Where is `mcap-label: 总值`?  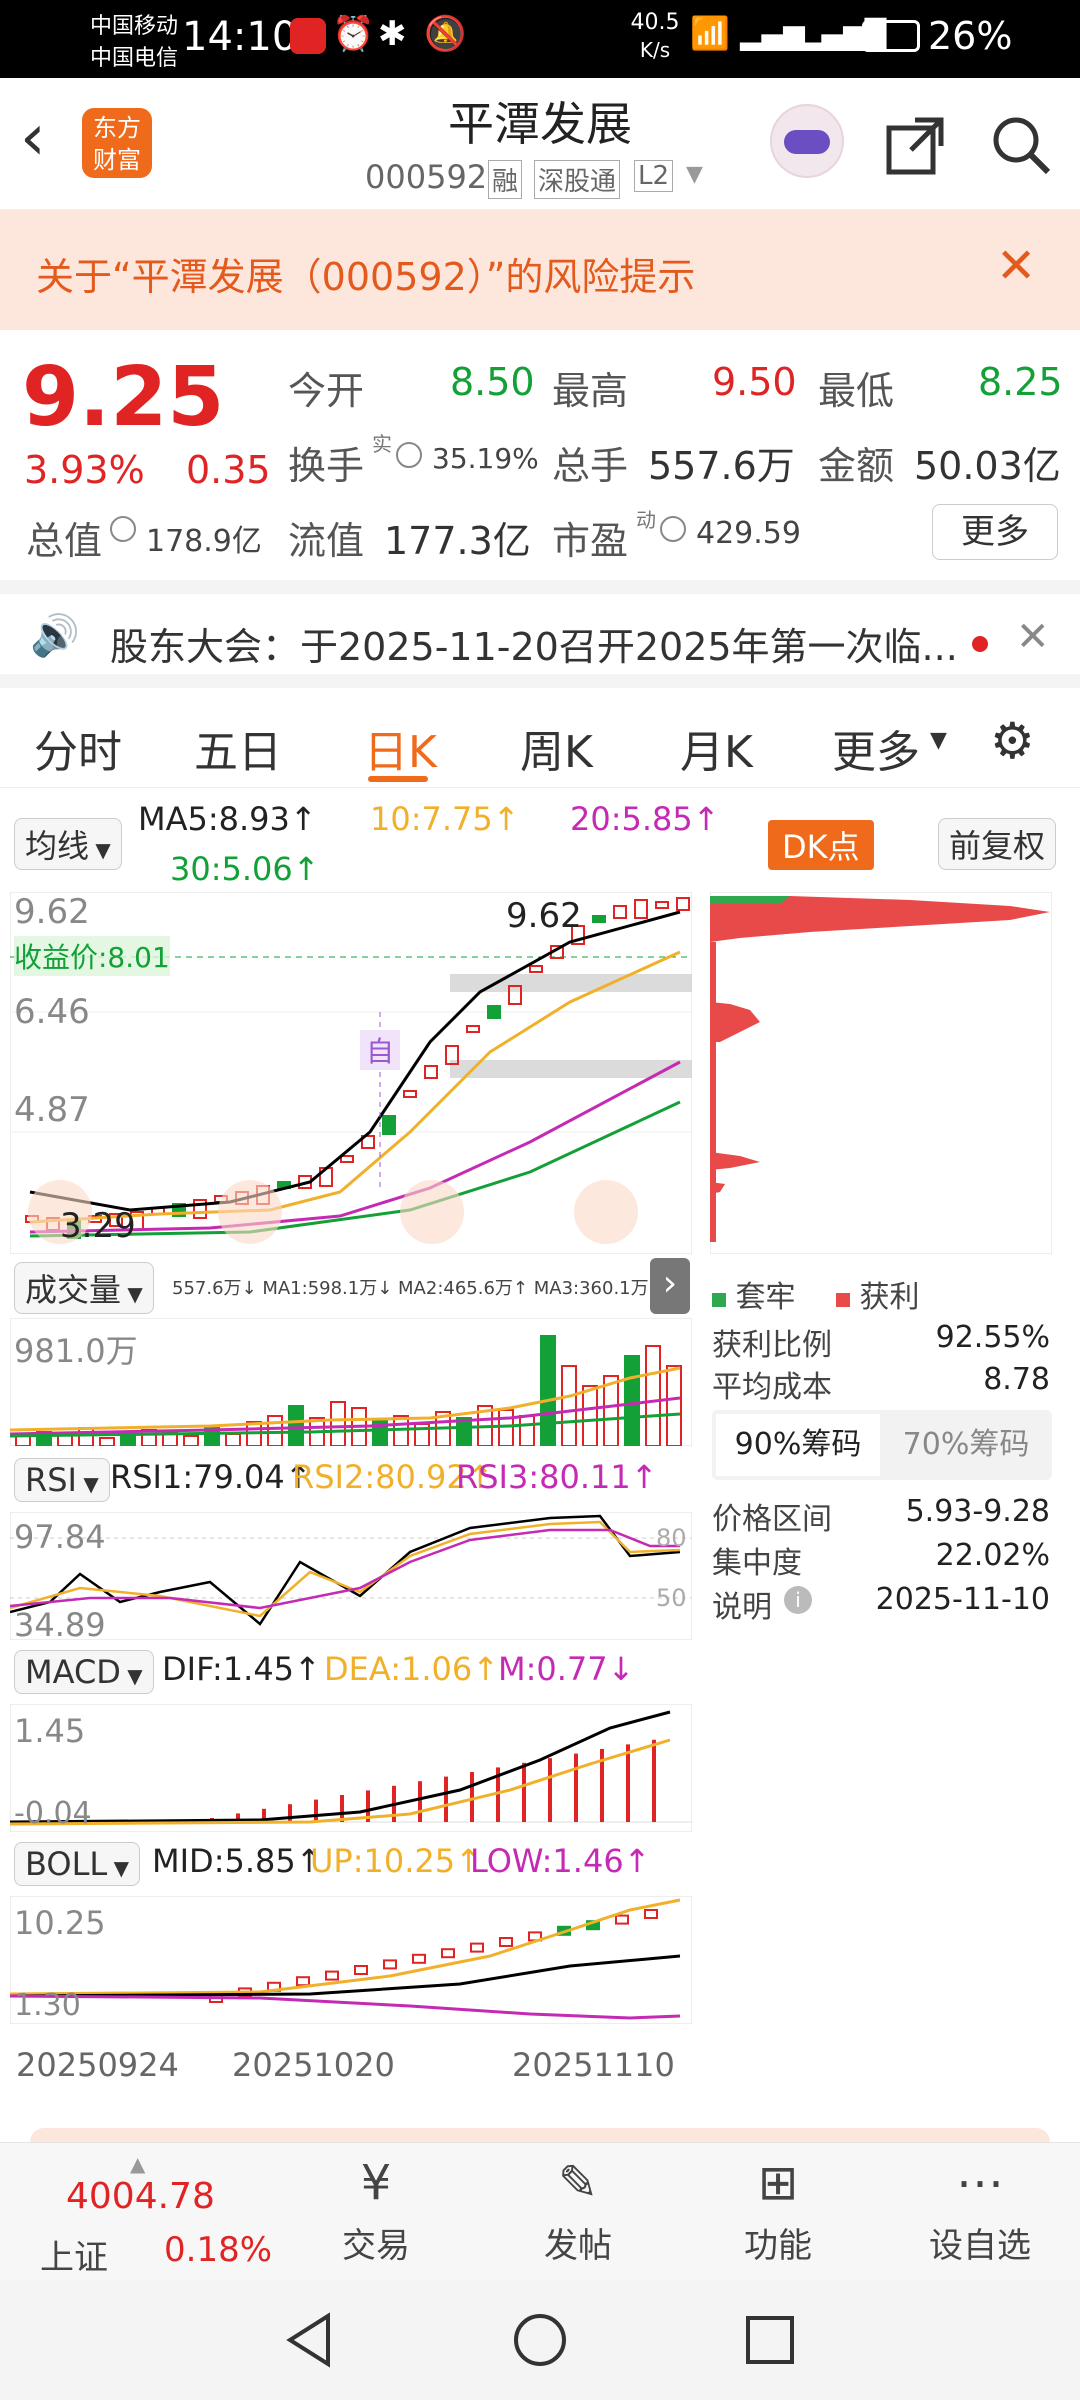
mcap-label: 总值 is located at coordinates (64, 541).